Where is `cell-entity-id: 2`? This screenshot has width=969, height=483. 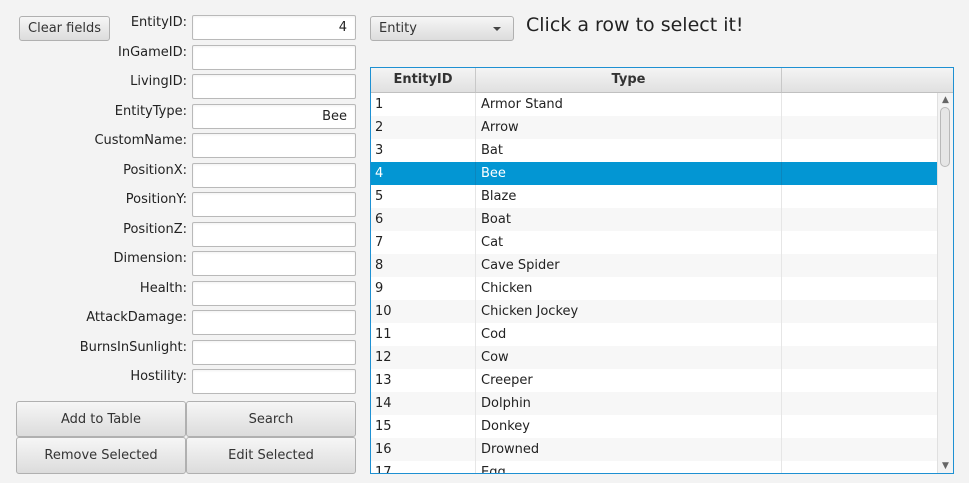 cell-entity-id: 2 is located at coordinates (423, 127).